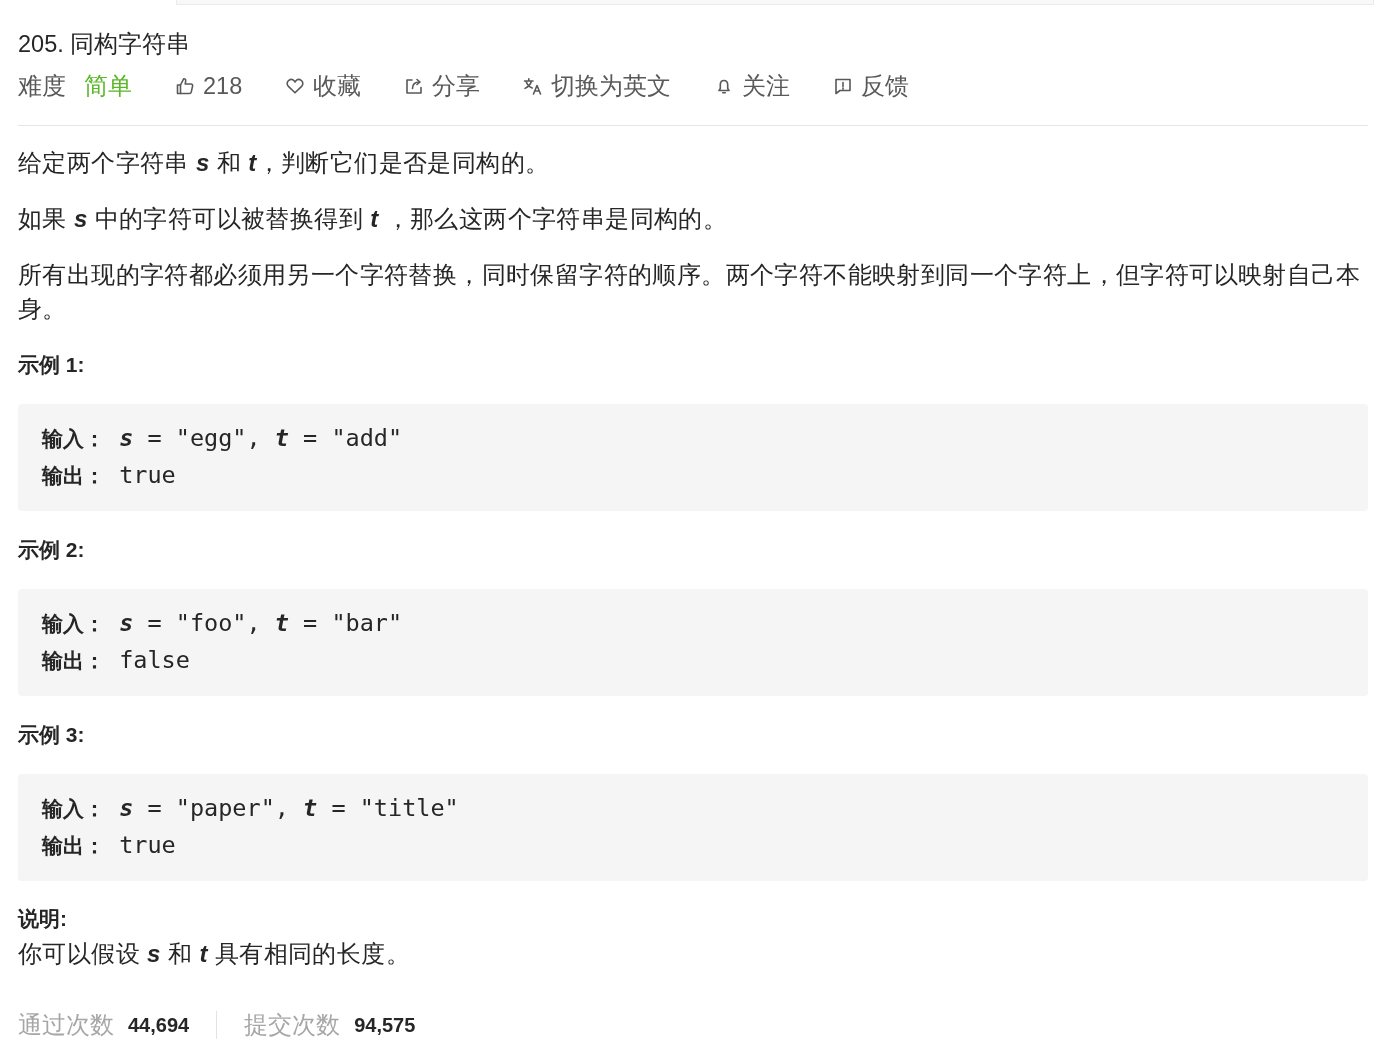 This screenshot has height=1052, width=1374. I want to click on note-heading: 说明:, so click(43, 919).